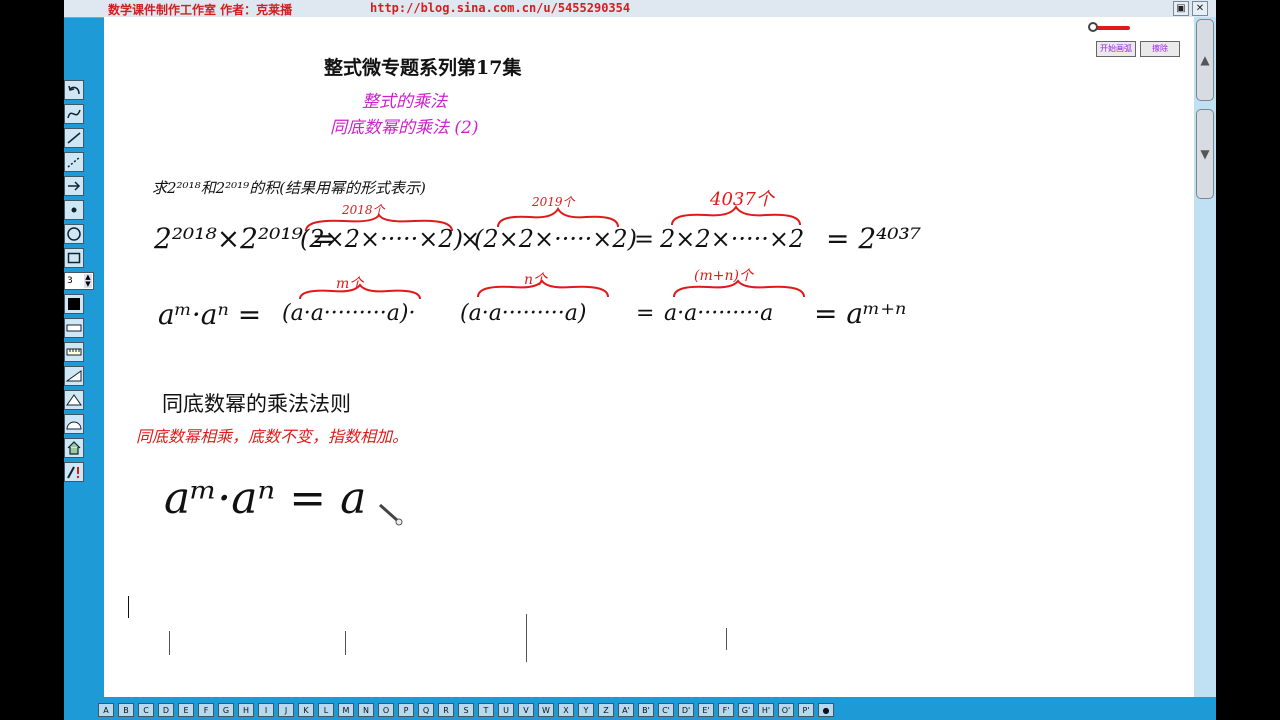 The width and height of the screenshot is (1280, 720). I want to click on letter-key: V, so click(526, 710).